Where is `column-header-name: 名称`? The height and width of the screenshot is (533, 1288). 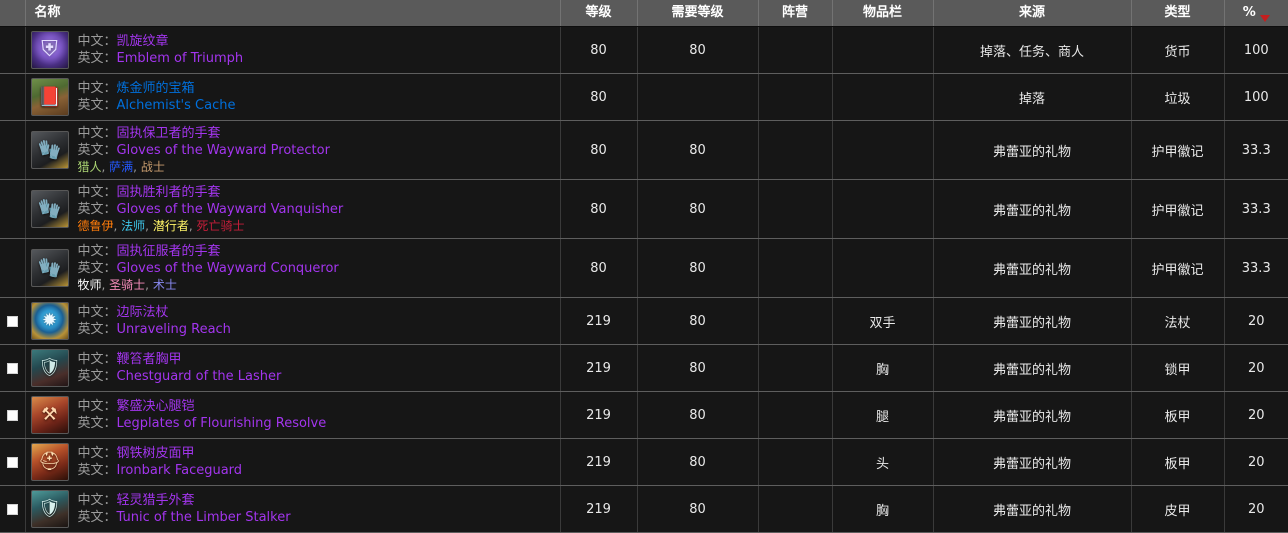 column-header-name: 名称 is located at coordinates (293, 13).